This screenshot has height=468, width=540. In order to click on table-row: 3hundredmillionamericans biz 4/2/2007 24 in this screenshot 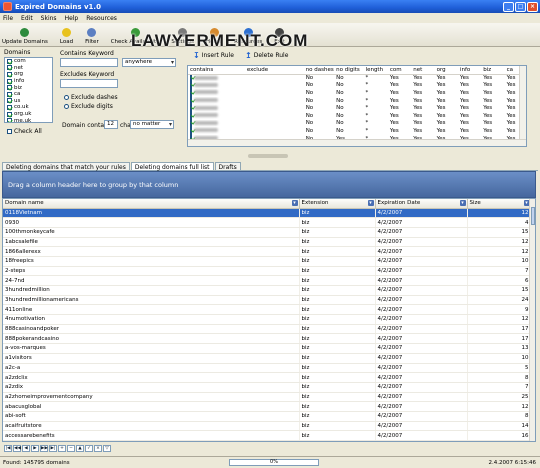, I will do `click(267, 300)`.